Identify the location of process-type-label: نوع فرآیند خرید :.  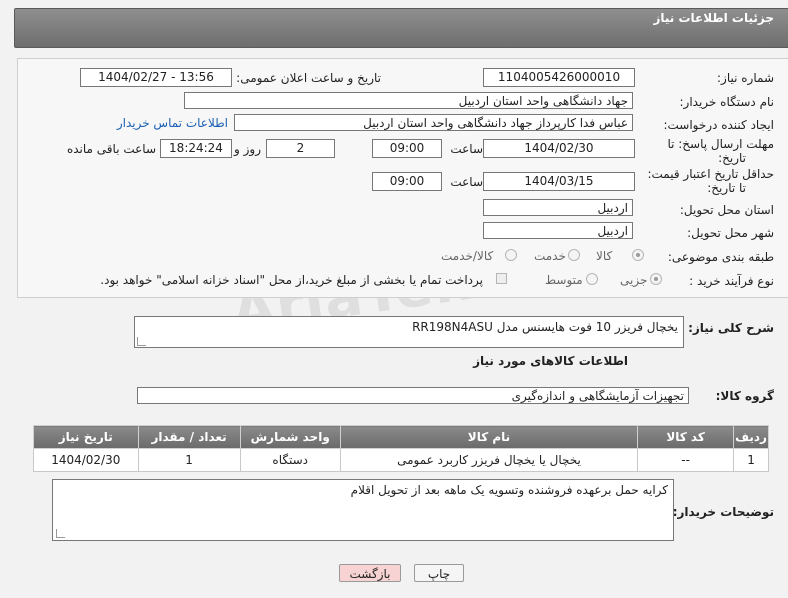
(731, 281).